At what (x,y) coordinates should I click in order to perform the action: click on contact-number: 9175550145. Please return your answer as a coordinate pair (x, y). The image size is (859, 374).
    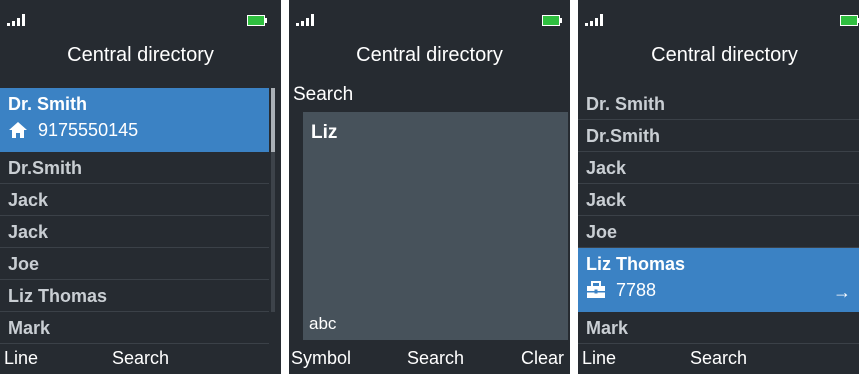
    Looking at the image, I should click on (88, 130).